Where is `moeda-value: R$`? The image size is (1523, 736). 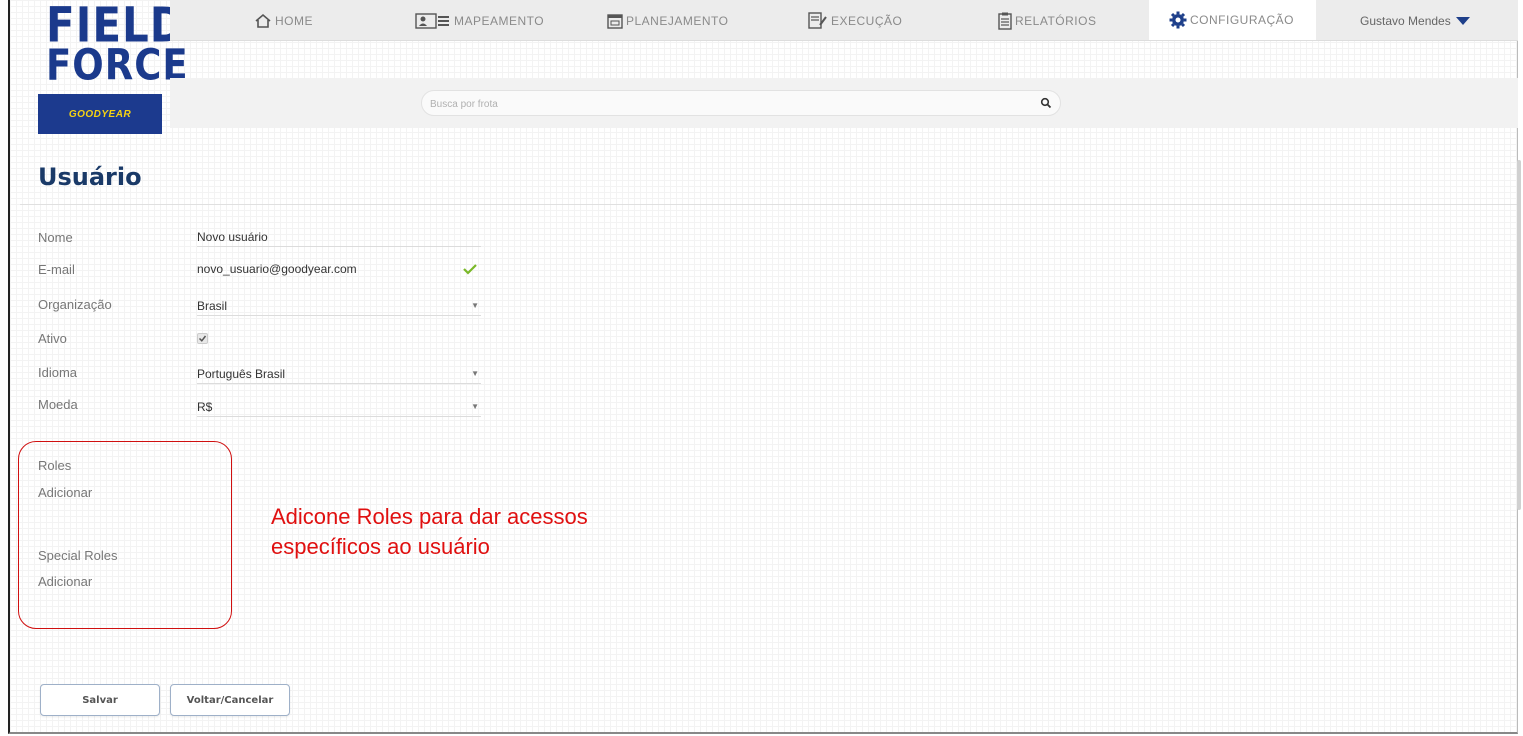
moeda-value: R$ is located at coordinates (205, 406).